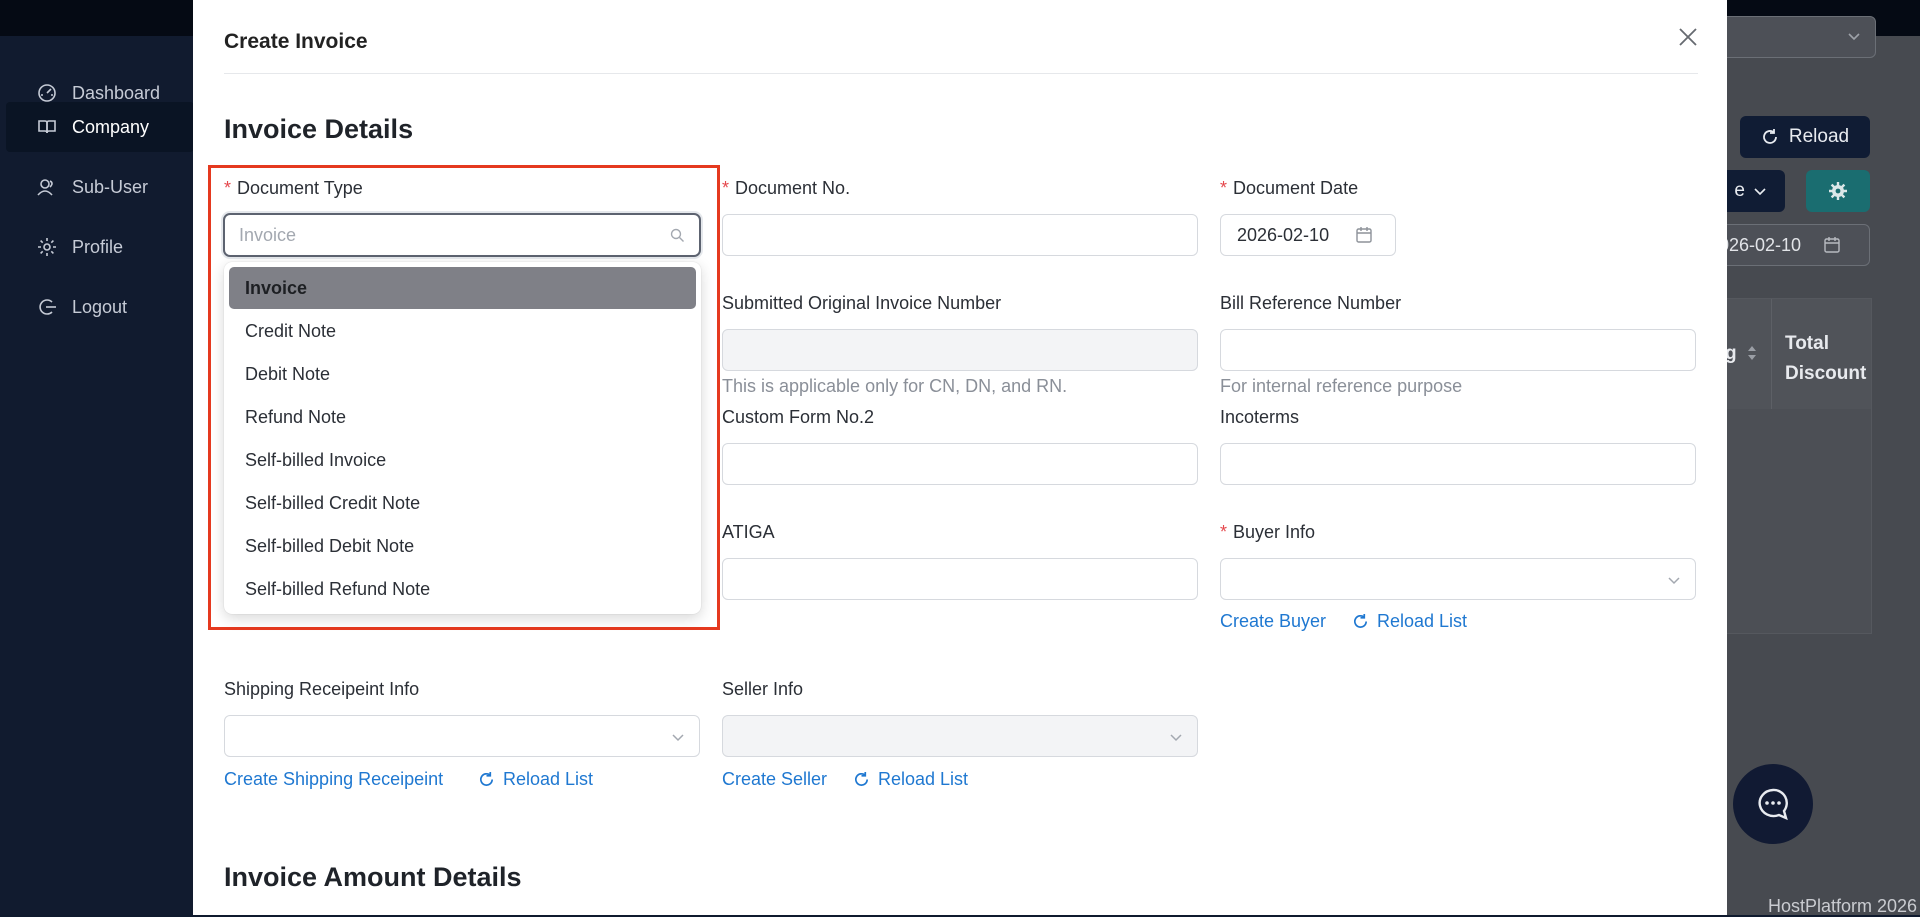 The width and height of the screenshot is (1920, 917). What do you see at coordinates (462, 460) in the screenshot?
I see `document-type-option-self-billed-invoice: Self-billed Invoice` at bounding box center [462, 460].